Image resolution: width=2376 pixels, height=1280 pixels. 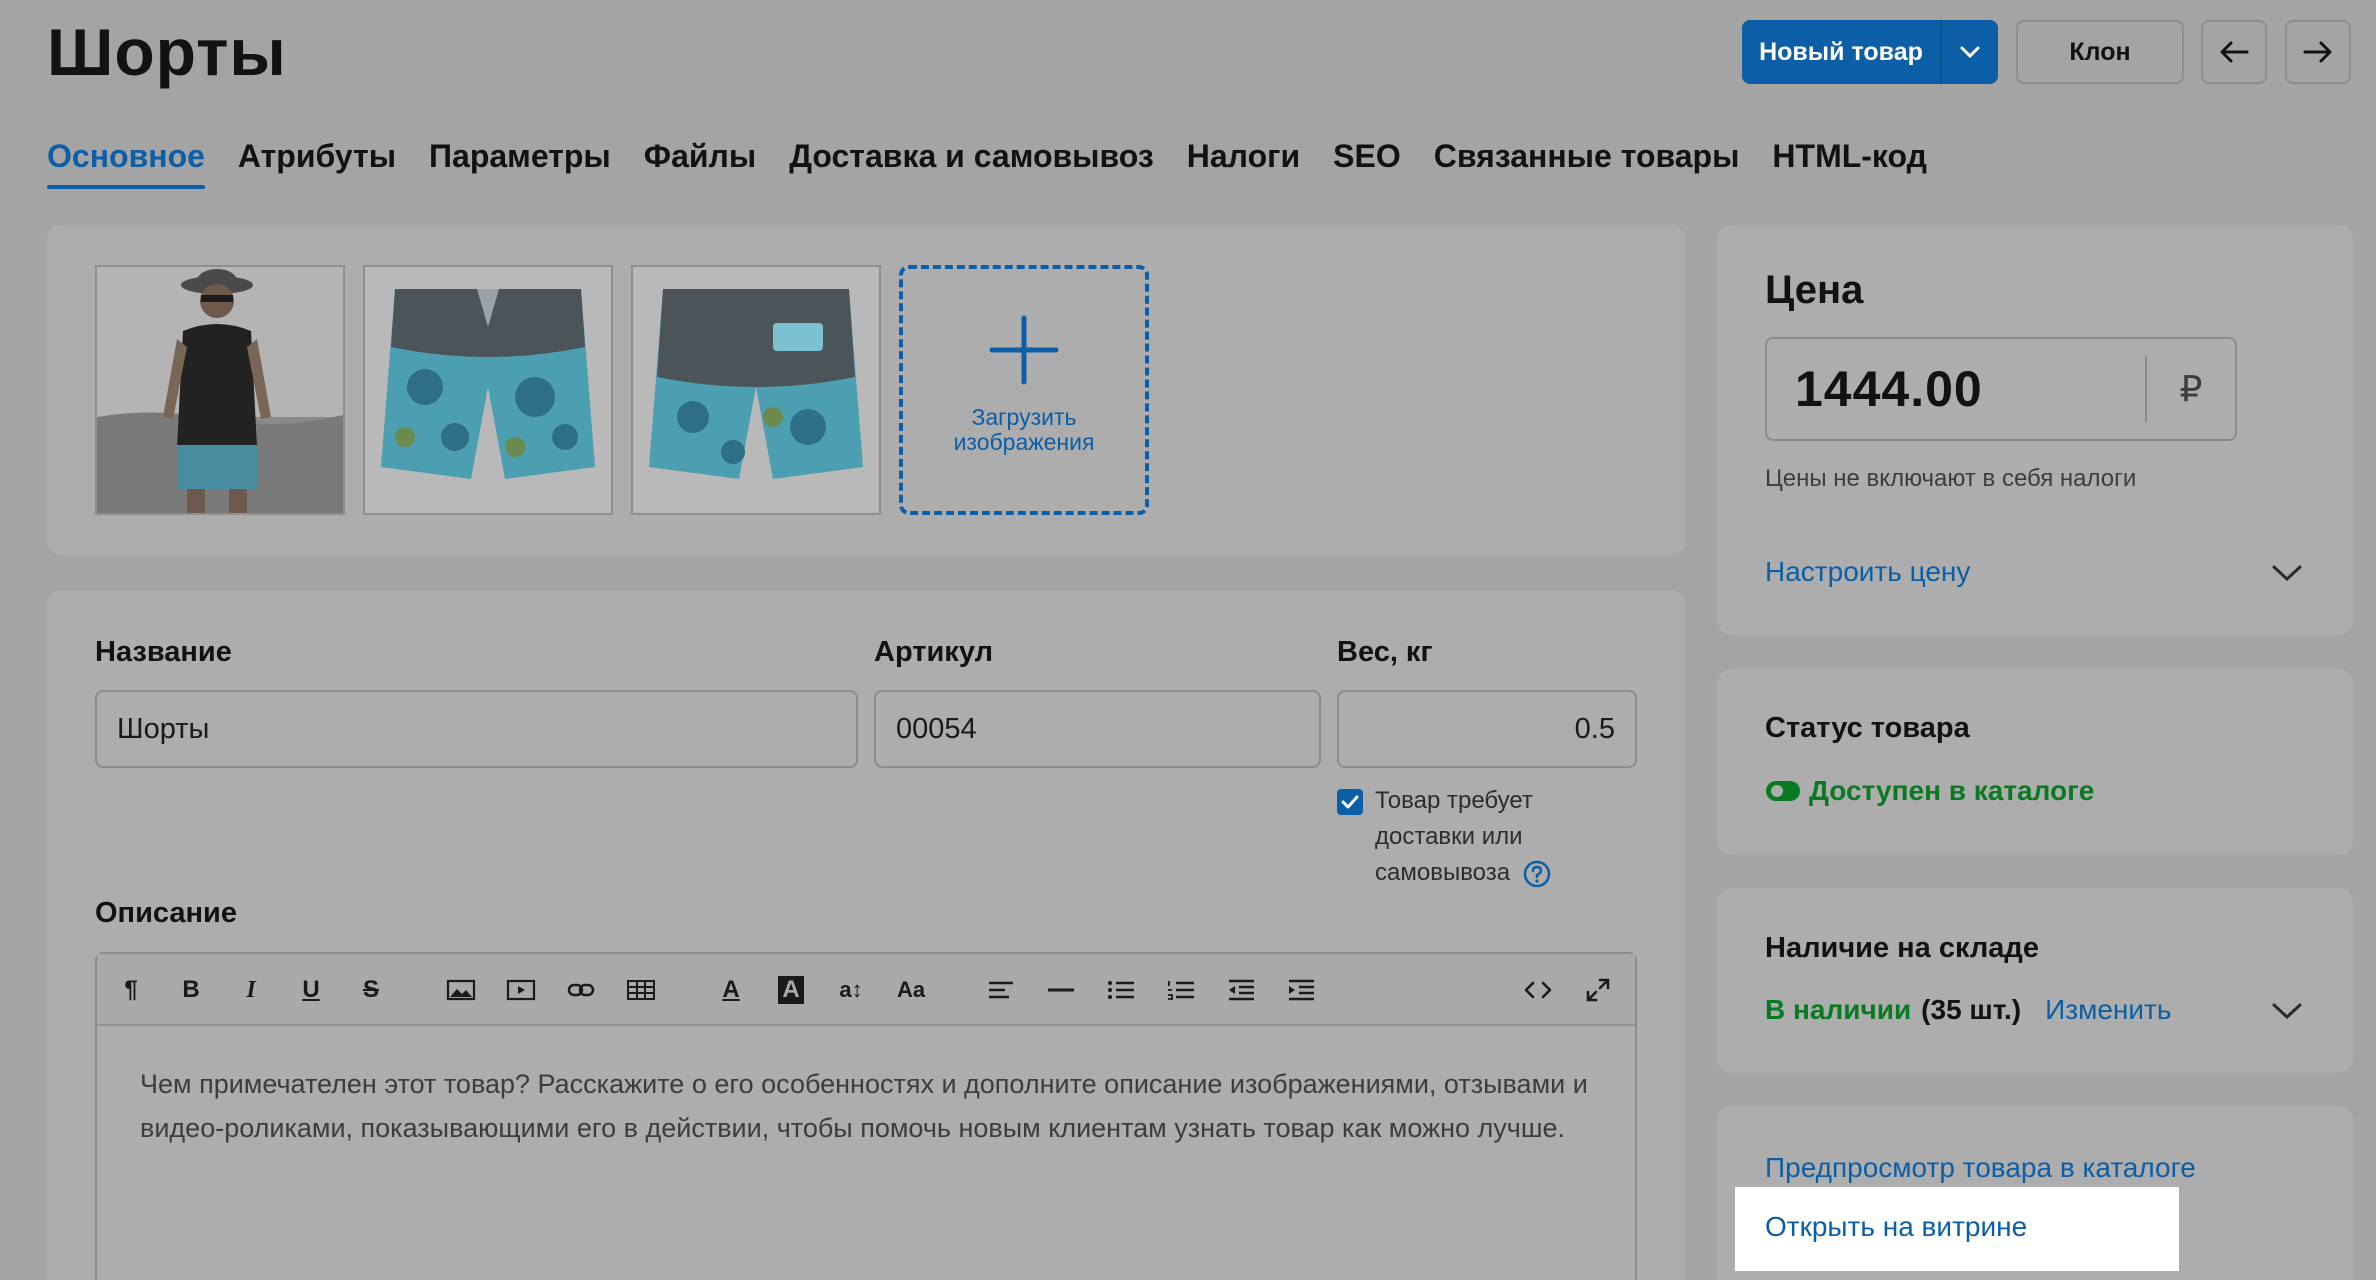 What do you see at coordinates (1814, 290) in the screenshot?
I see `price-title: Цена` at bounding box center [1814, 290].